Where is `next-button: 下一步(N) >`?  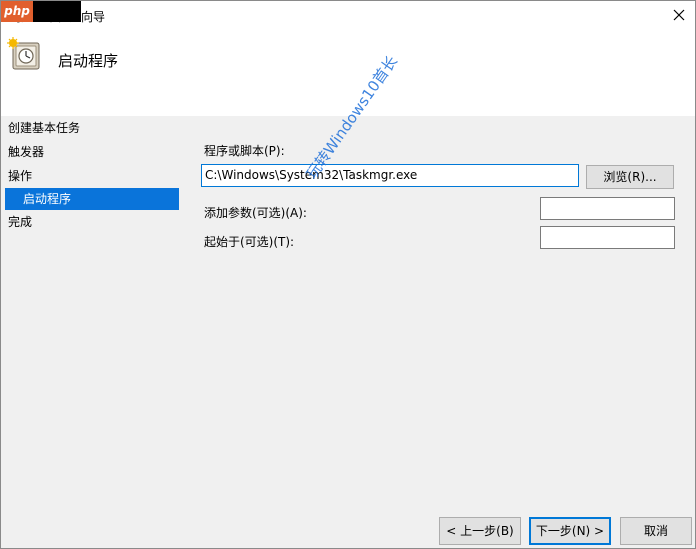
next-button: 下一步(N) > is located at coordinates (570, 531).